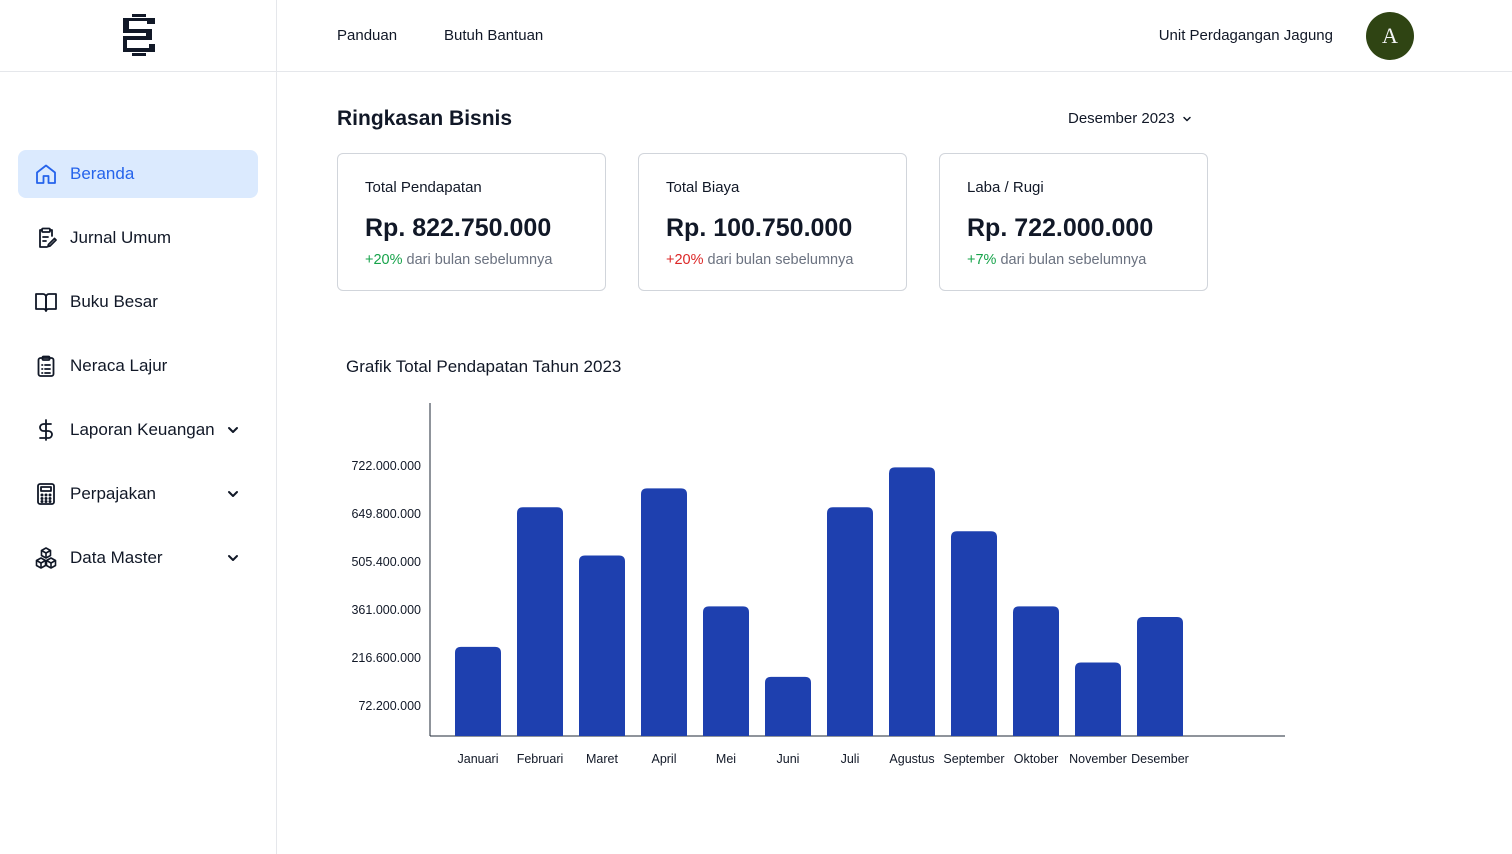 The image size is (1512, 854). I want to click on y-tick-label: 361.000.000, so click(386, 610).